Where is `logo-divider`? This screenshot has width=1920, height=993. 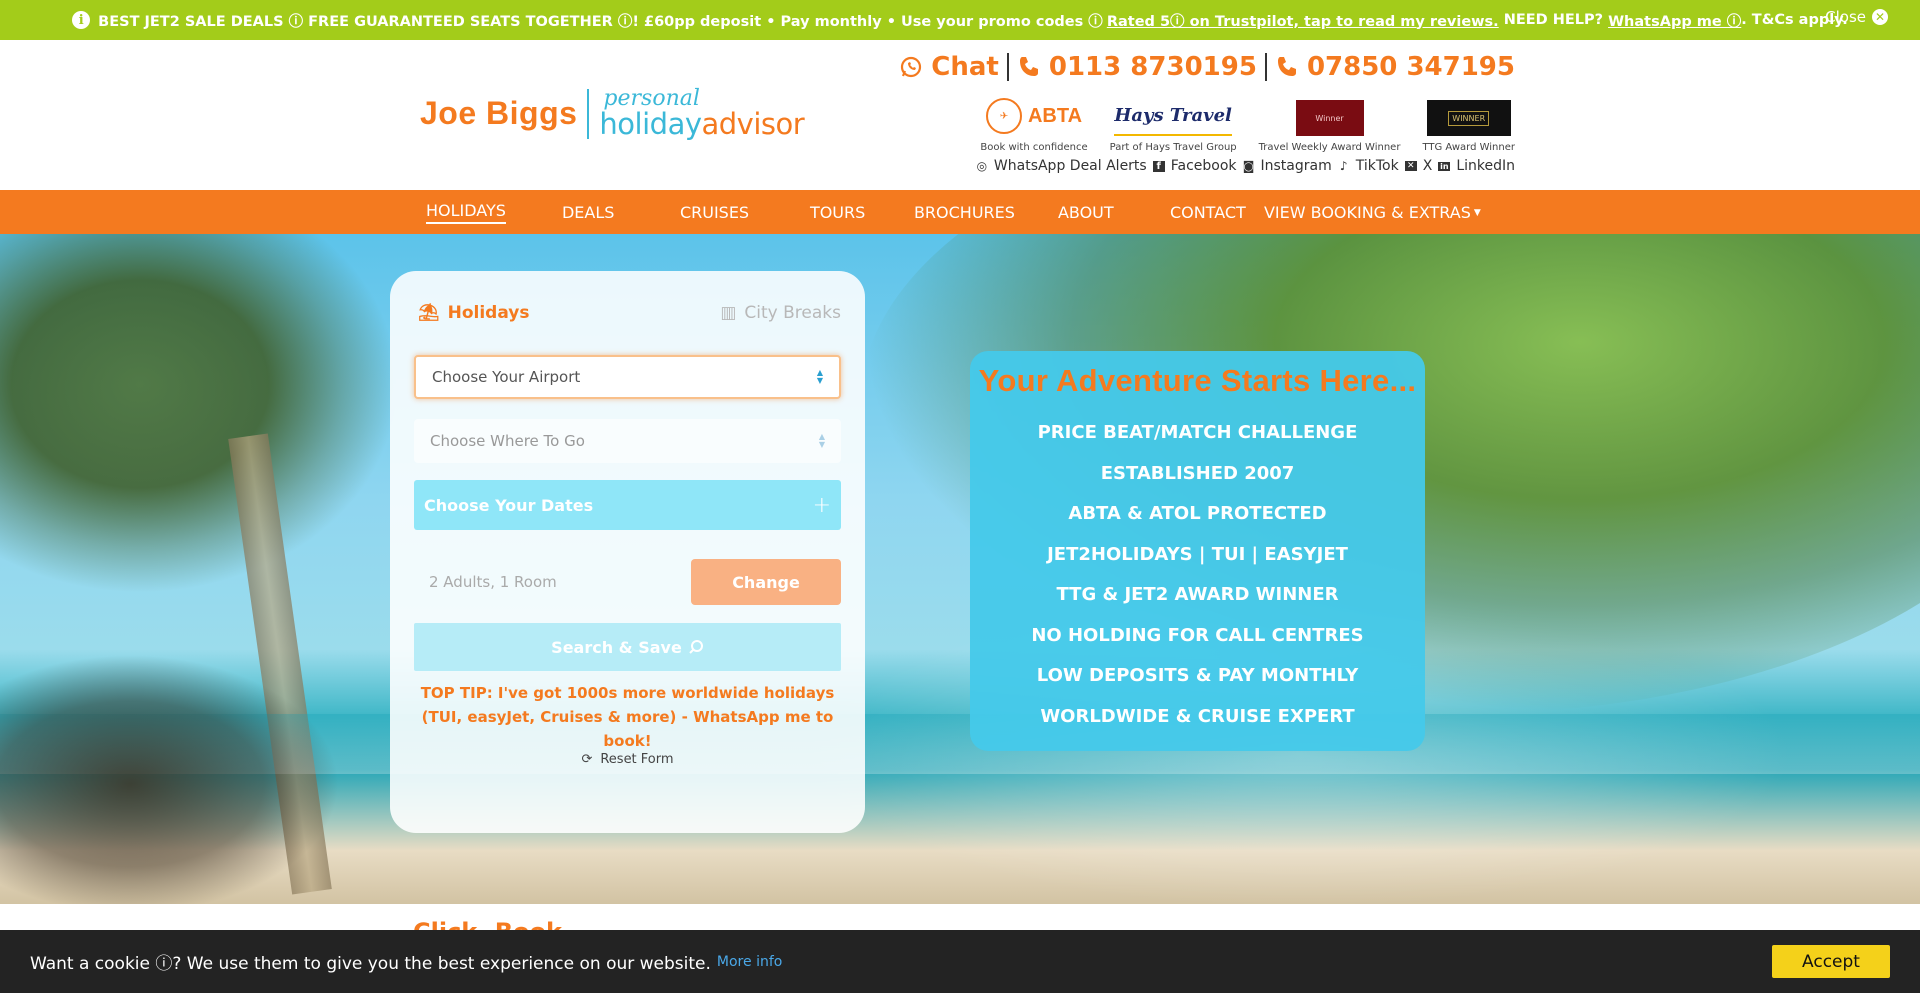 logo-divider is located at coordinates (588, 113).